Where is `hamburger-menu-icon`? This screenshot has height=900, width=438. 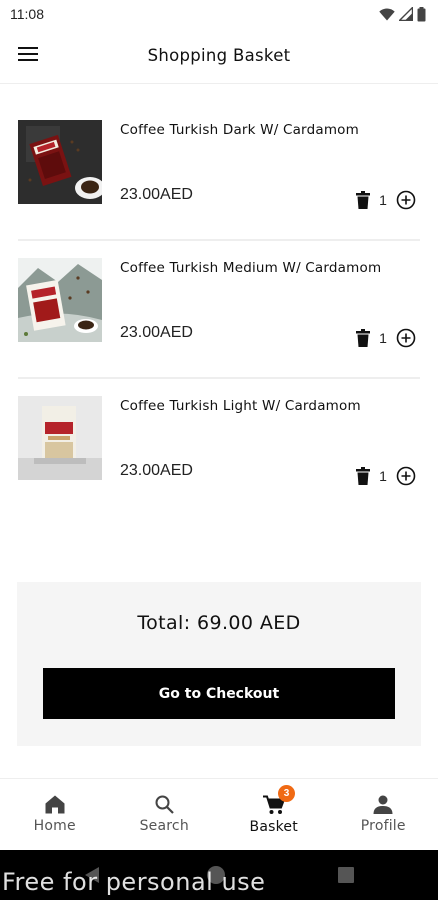
hamburger-menu-icon is located at coordinates (28, 54).